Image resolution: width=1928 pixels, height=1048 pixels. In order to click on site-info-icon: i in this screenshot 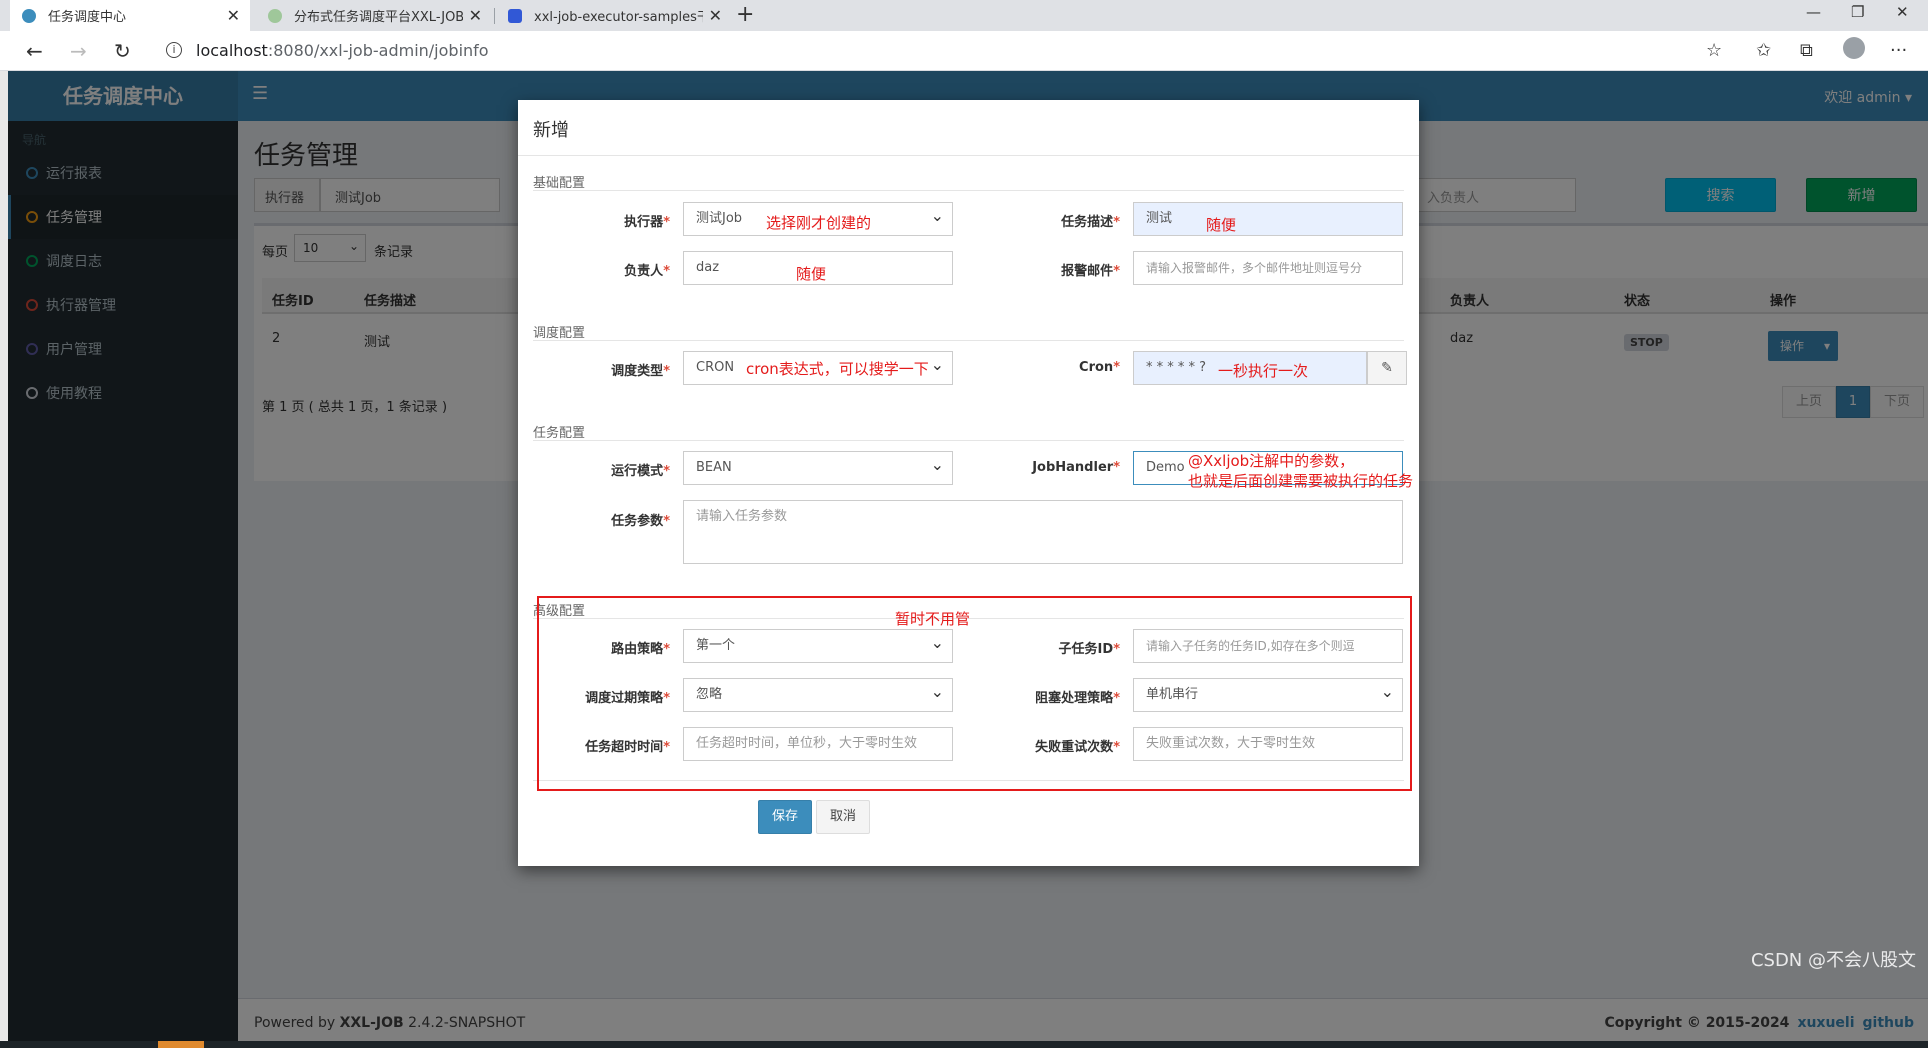, I will do `click(174, 50)`.